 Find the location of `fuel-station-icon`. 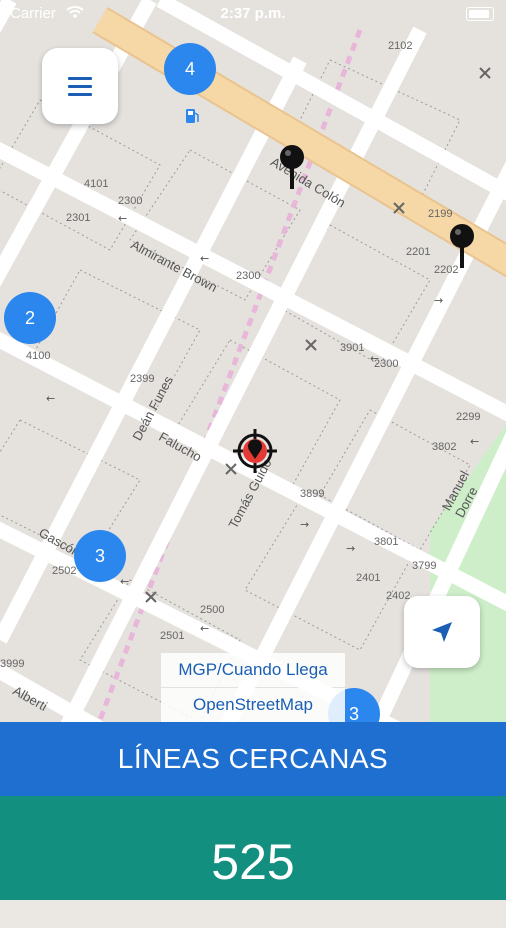

fuel-station-icon is located at coordinates (192, 116).